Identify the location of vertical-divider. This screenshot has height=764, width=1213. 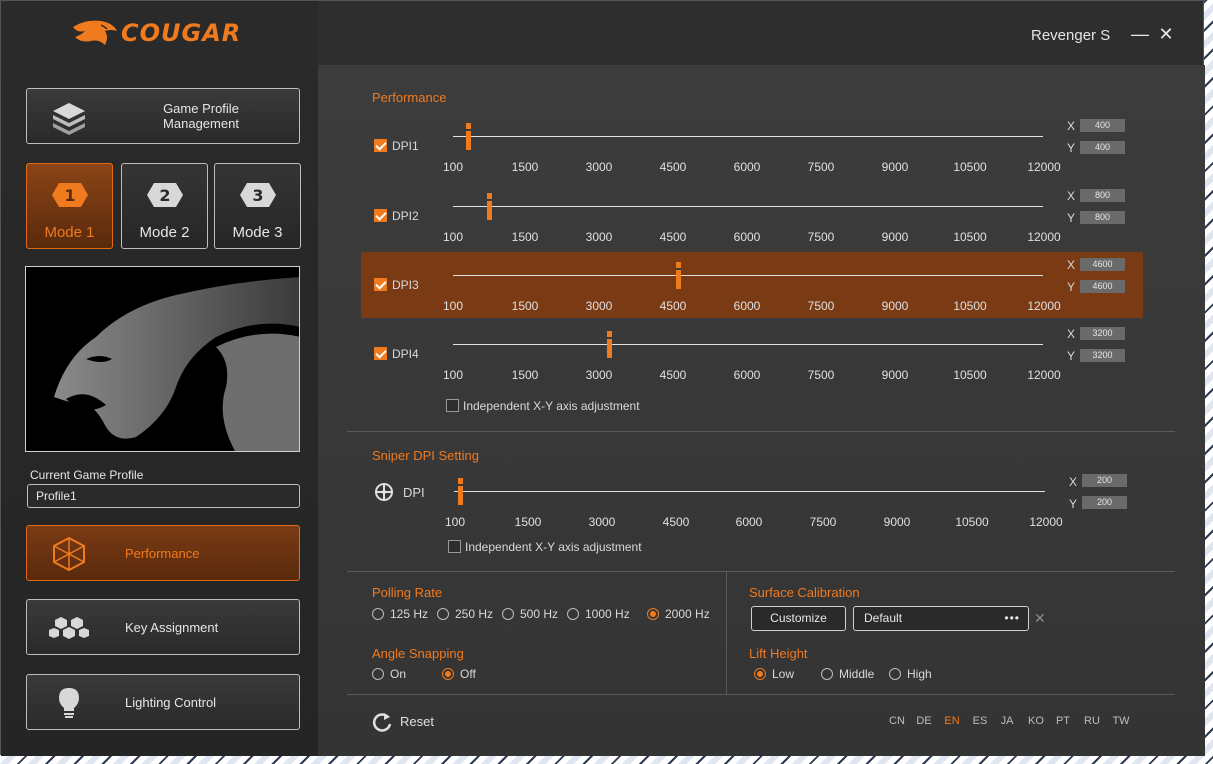
(726, 632).